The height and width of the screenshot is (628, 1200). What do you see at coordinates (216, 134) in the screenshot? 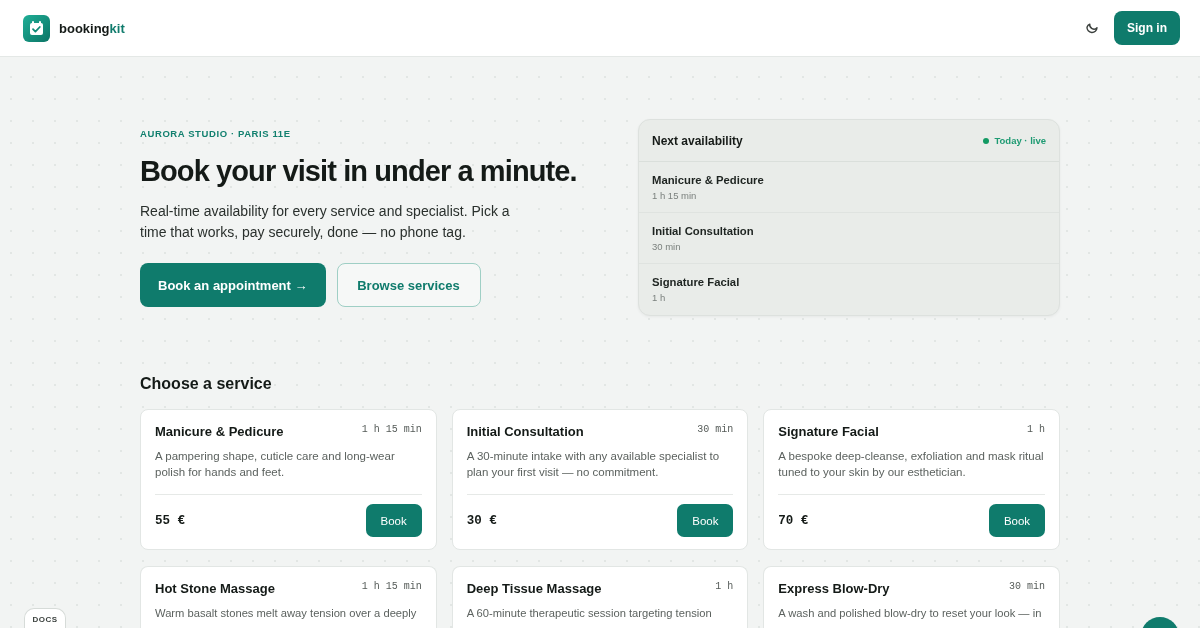
I see `studio-location-label: AURORA STUDIO · PARIS 11E` at bounding box center [216, 134].